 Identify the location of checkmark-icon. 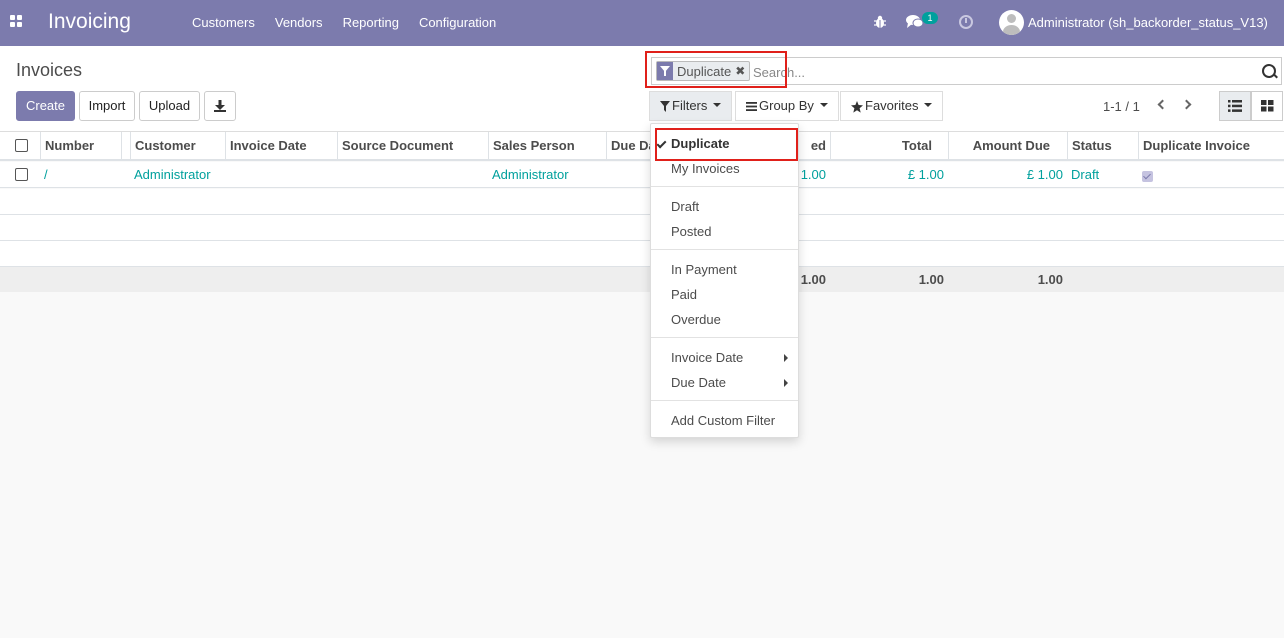
(661, 143).